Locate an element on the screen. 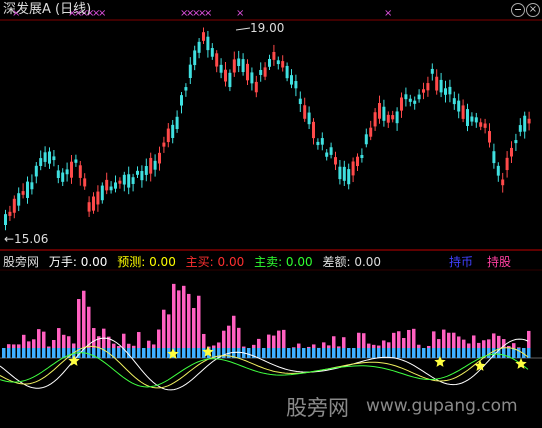 The image size is (542, 428). indicator-name: 股旁网 is located at coordinates (21, 262).